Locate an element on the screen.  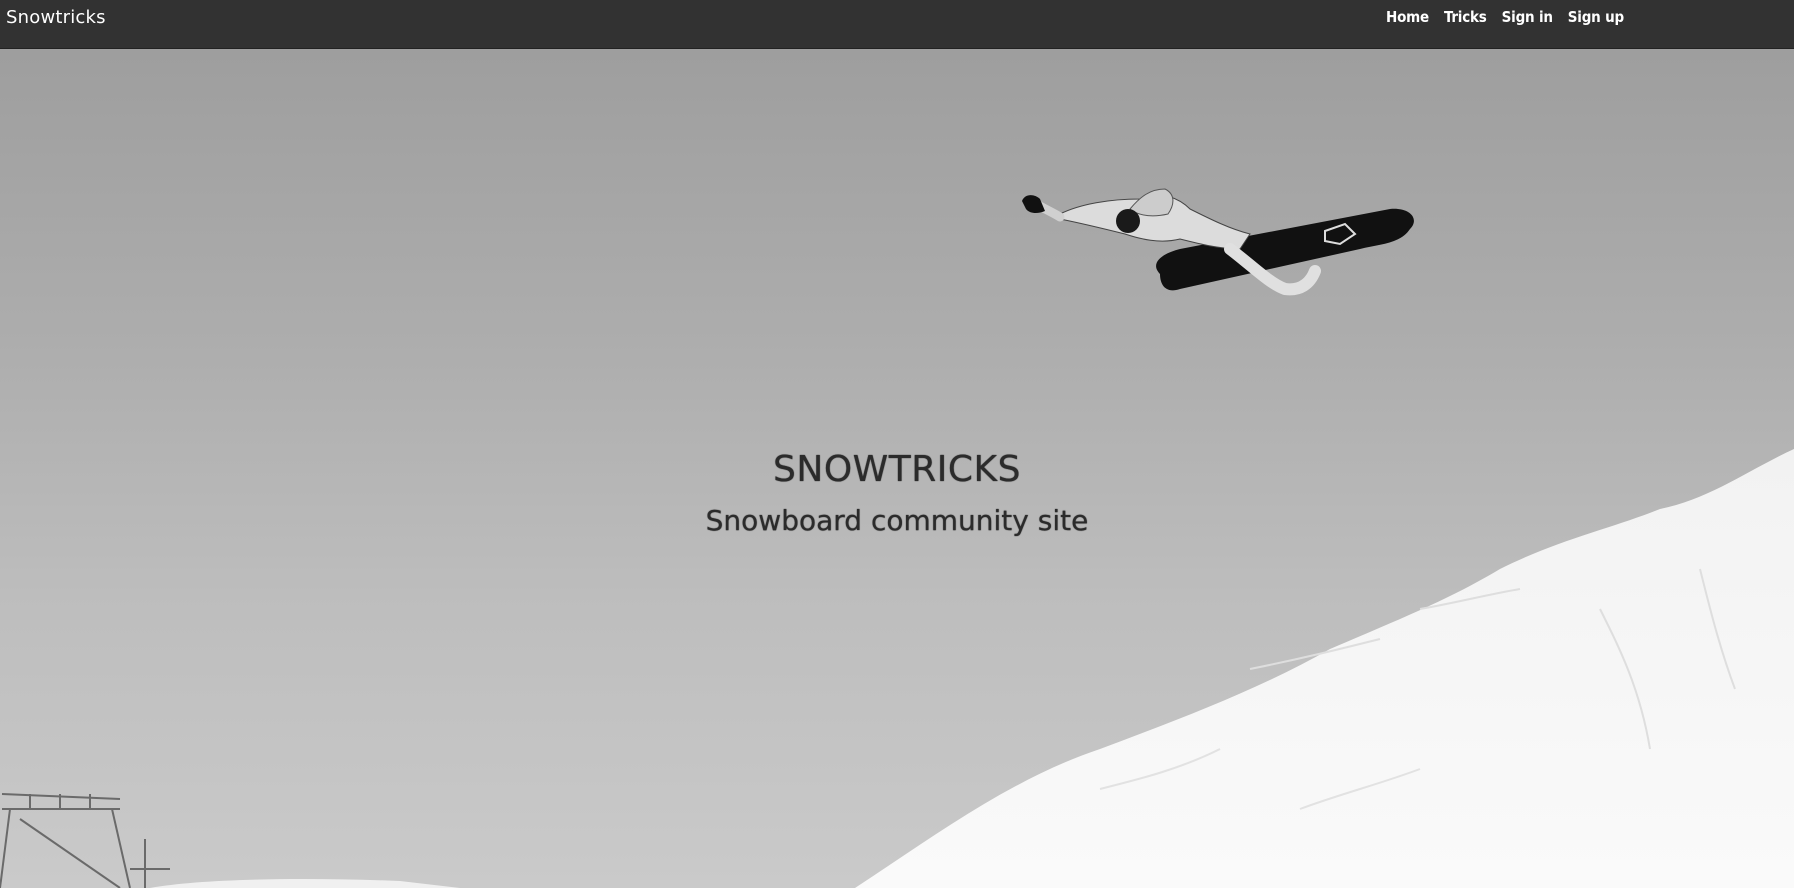
brand-link: Snowtricks is located at coordinates (56, 17).